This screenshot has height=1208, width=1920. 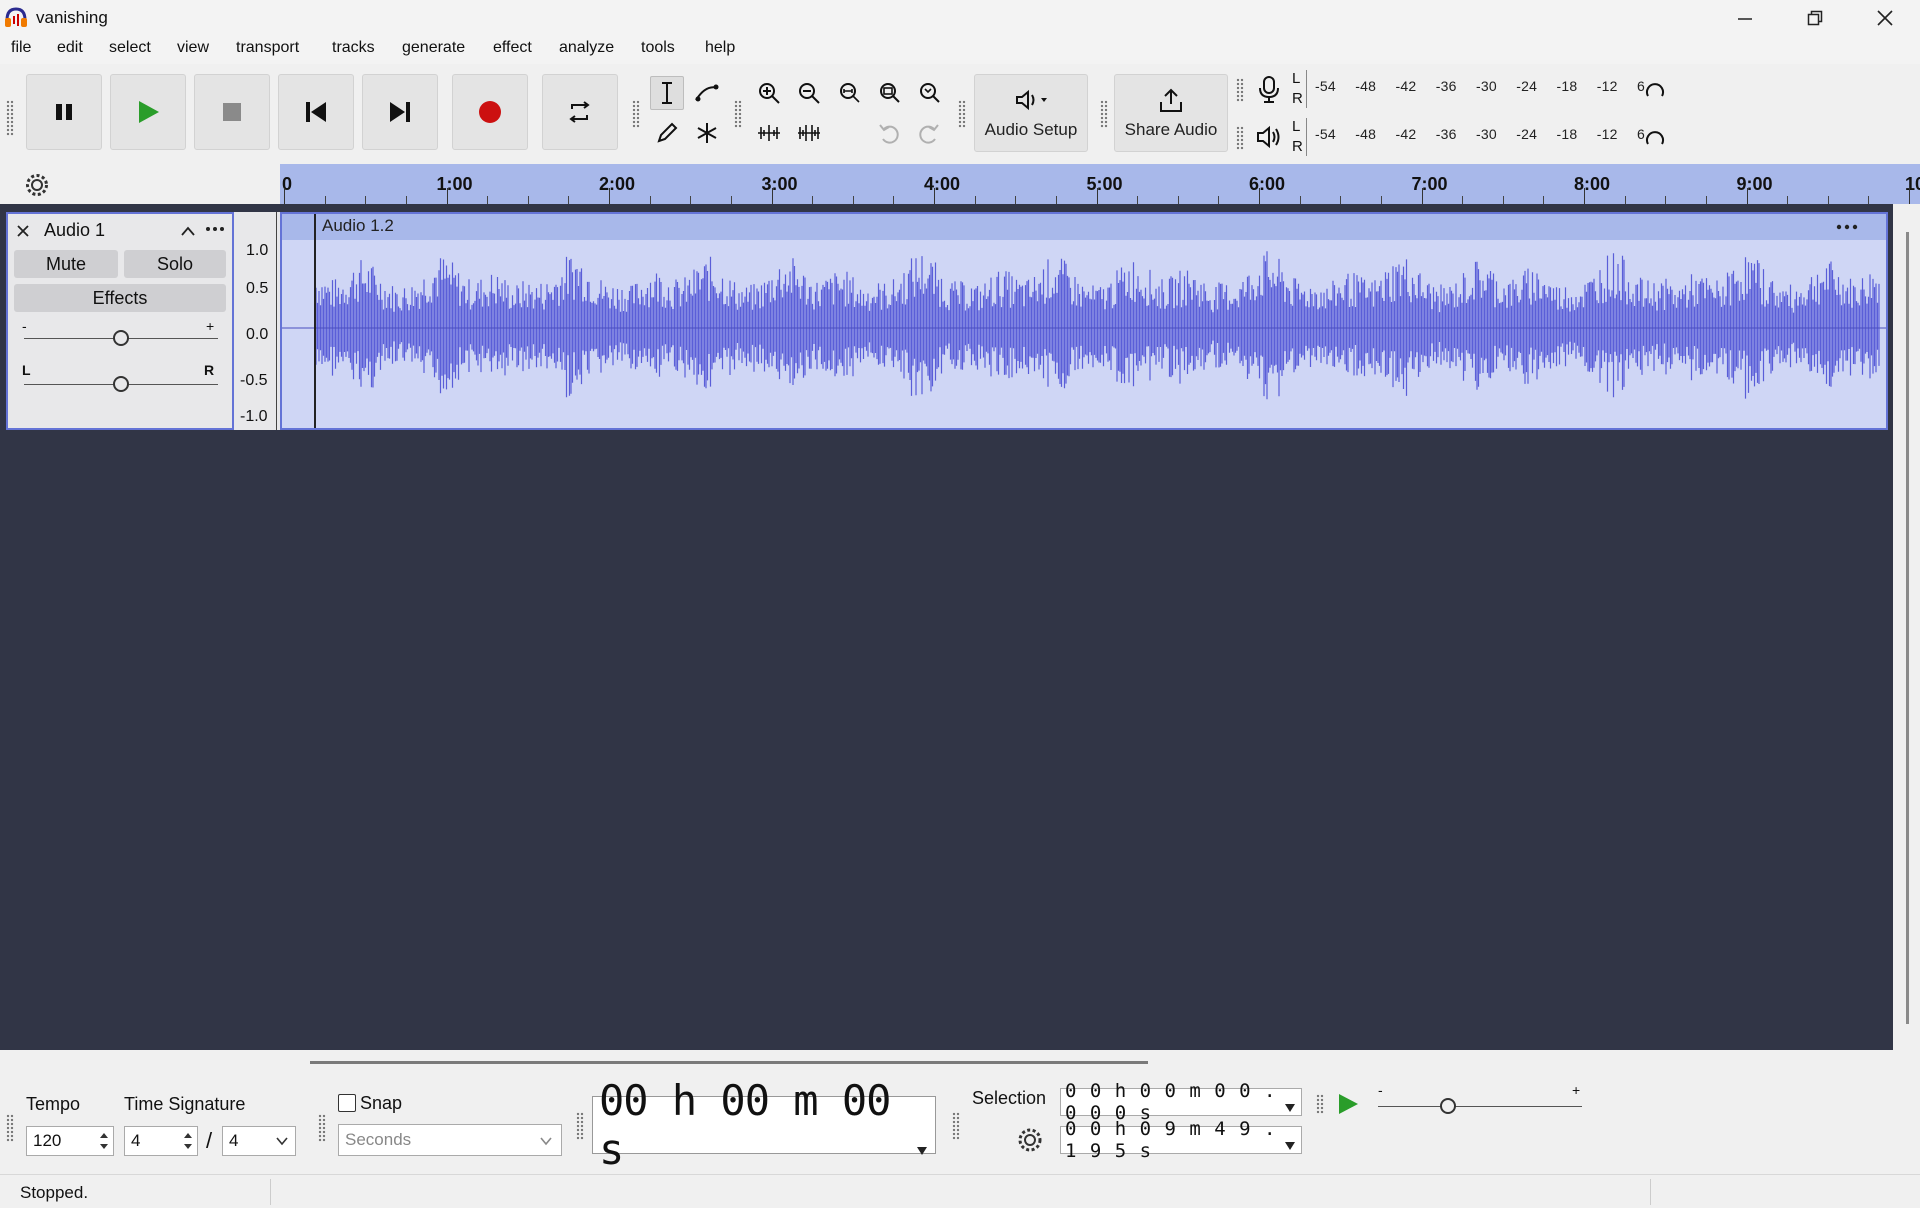 I want to click on record-button, so click(x=490, y=112).